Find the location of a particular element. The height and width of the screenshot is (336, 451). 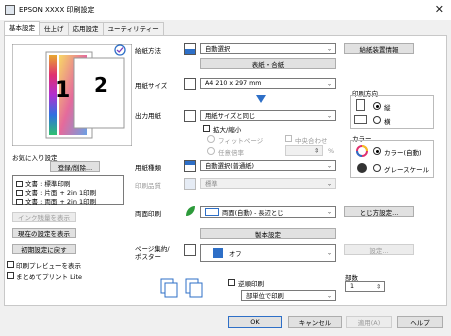

poster-label: ポスター is located at coordinates (148, 257).